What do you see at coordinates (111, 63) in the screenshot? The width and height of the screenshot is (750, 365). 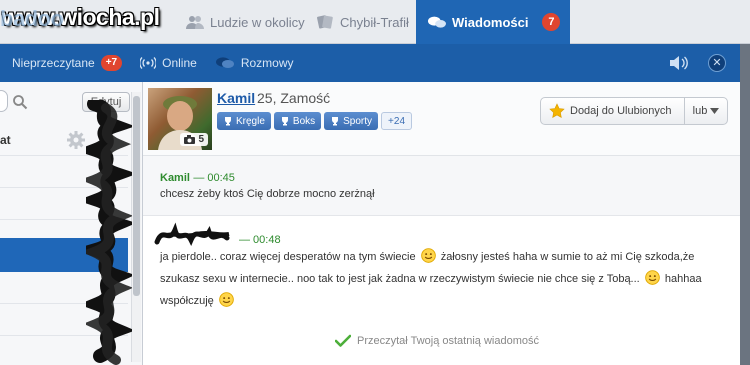 I see `unread-badge: +7` at bounding box center [111, 63].